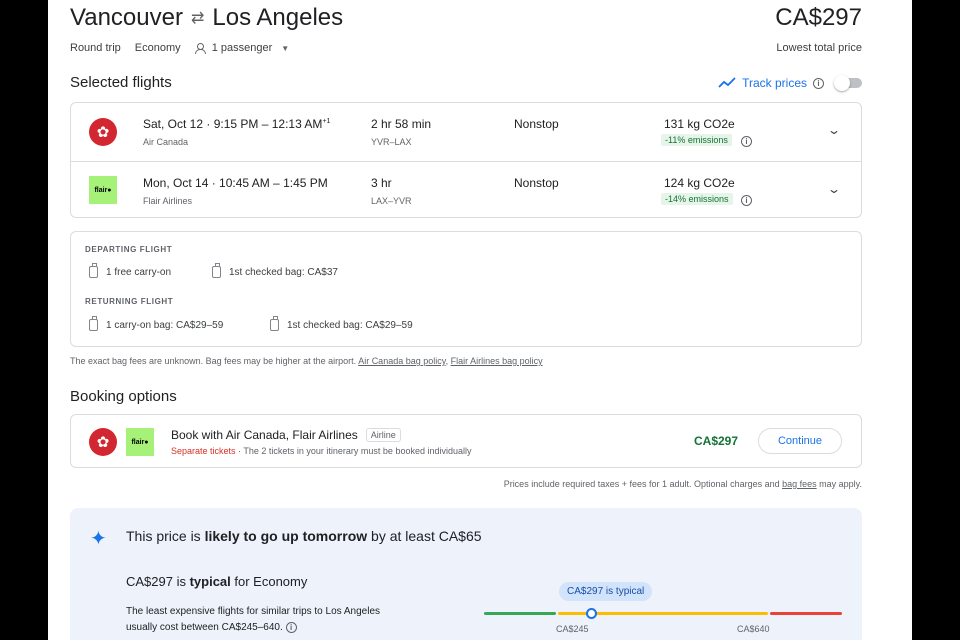 The image size is (960, 640). I want to click on flight-time-text: Sat, Oct 12 · 9:15 PM – 12:13 AM, so click(233, 124).